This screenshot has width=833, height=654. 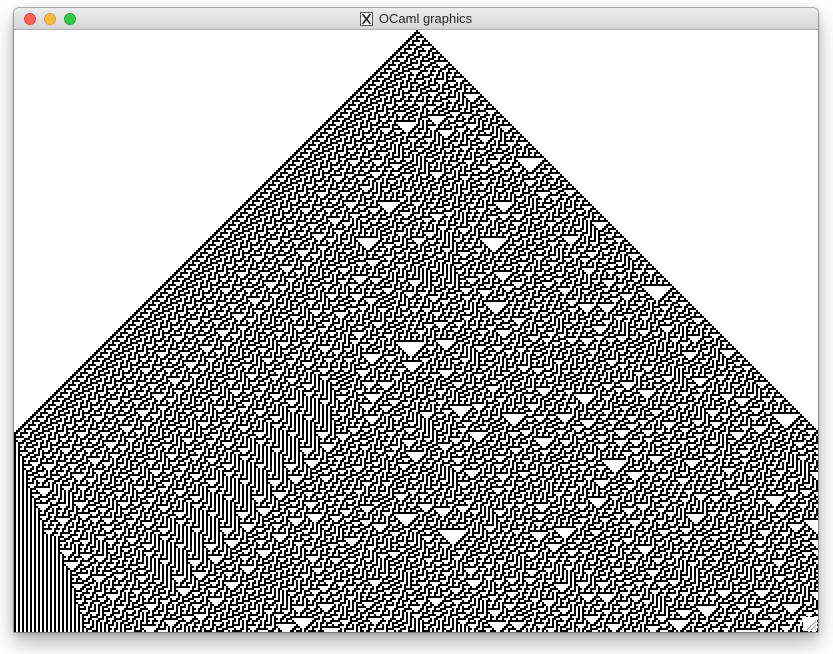 I want to click on title-bar: OCaml graphics, so click(x=416, y=19).